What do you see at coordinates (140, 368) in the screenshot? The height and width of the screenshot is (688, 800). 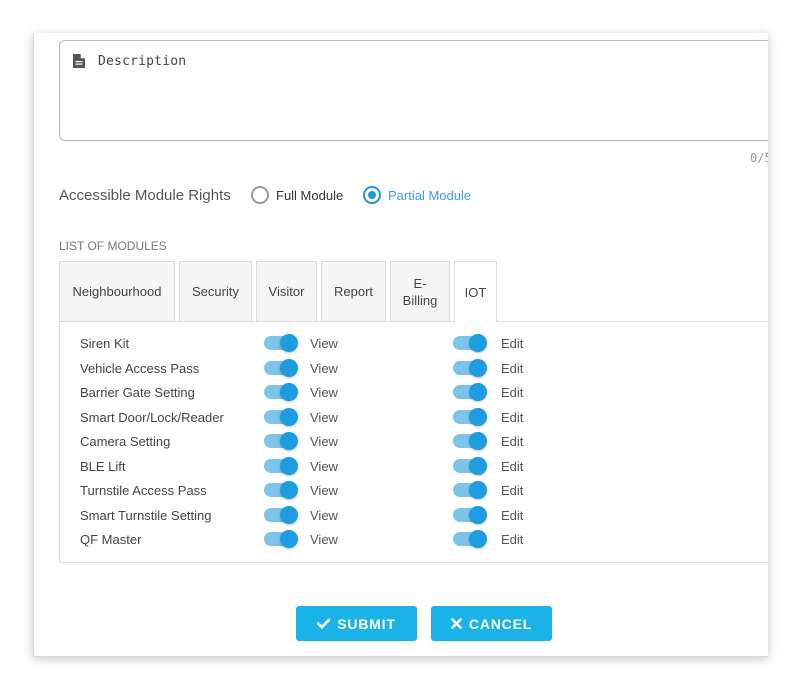 I see `module-name: Vehicle Access Pass` at bounding box center [140, 368].